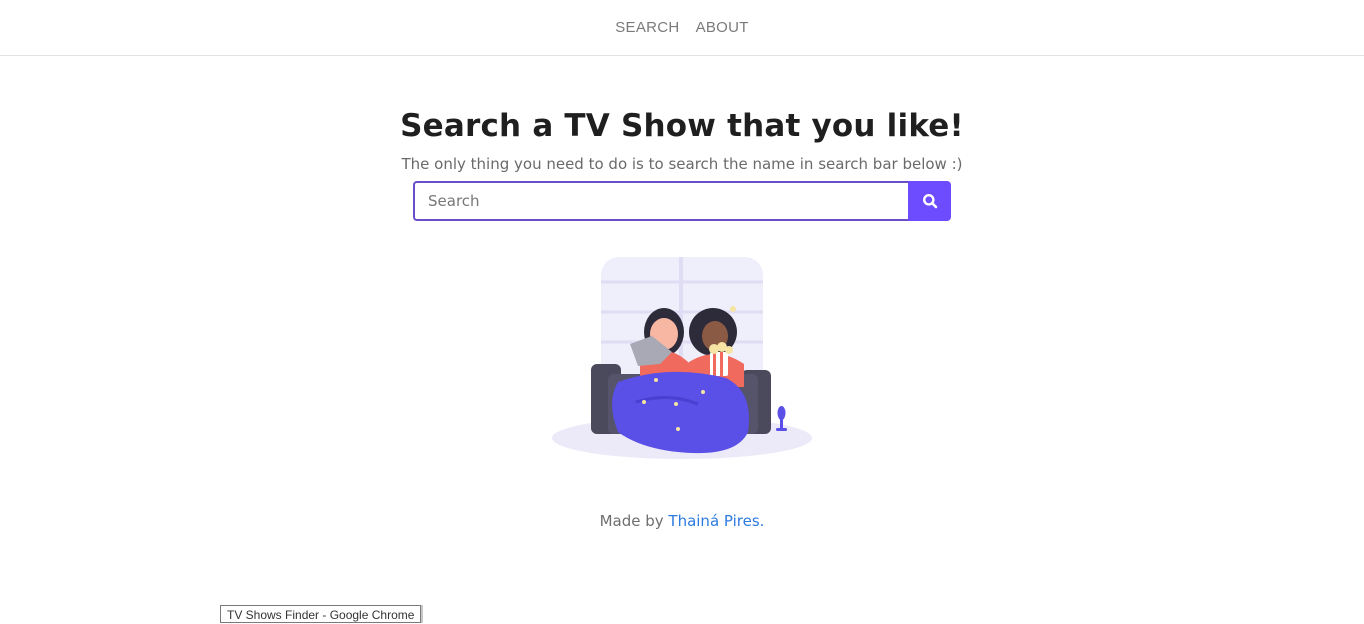  Describe the element at coordinates (682, 126) in the screenshot. I see `page-title: Search a TV Show that you like!` at that location.